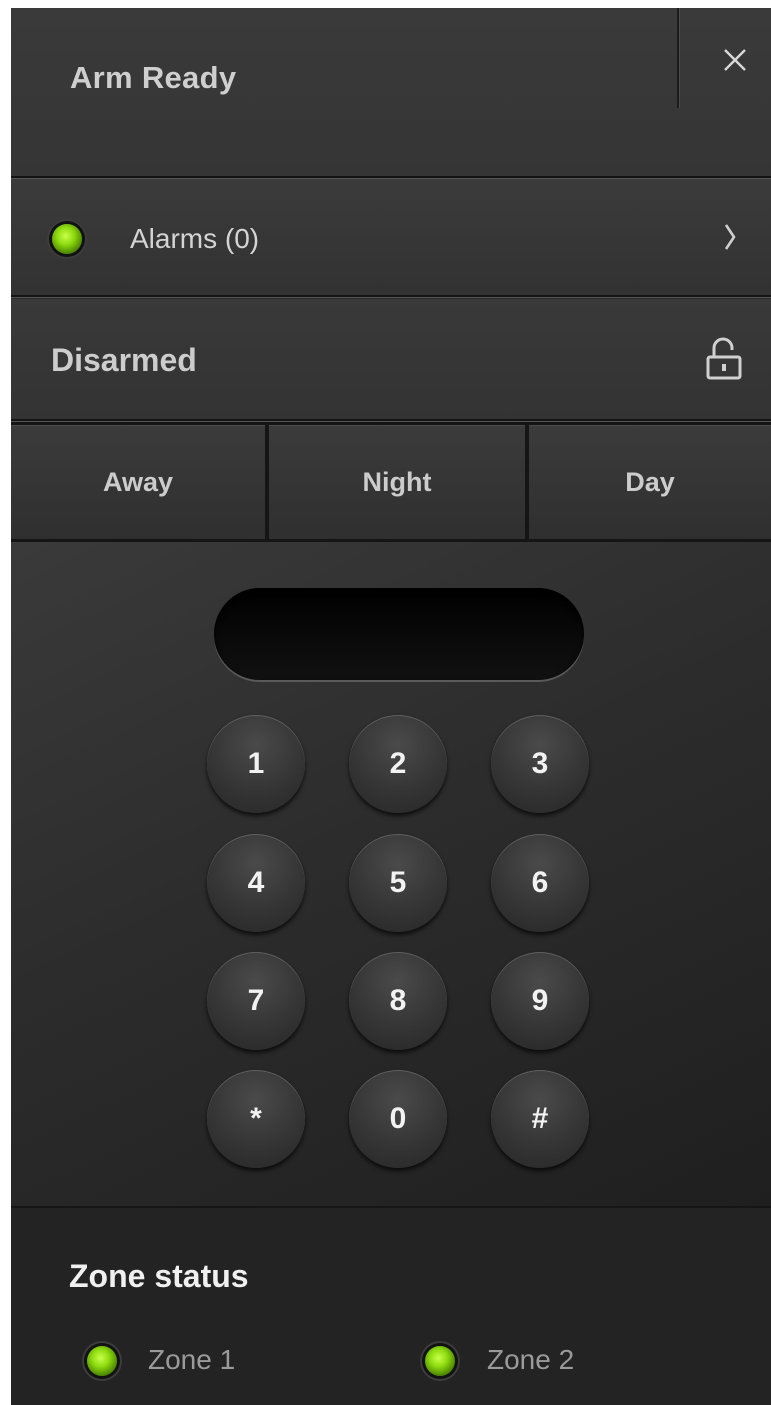 This screenshot has width=771, height=1405. I want to click on alarms-row: Alarms (0), so click(391, 237).